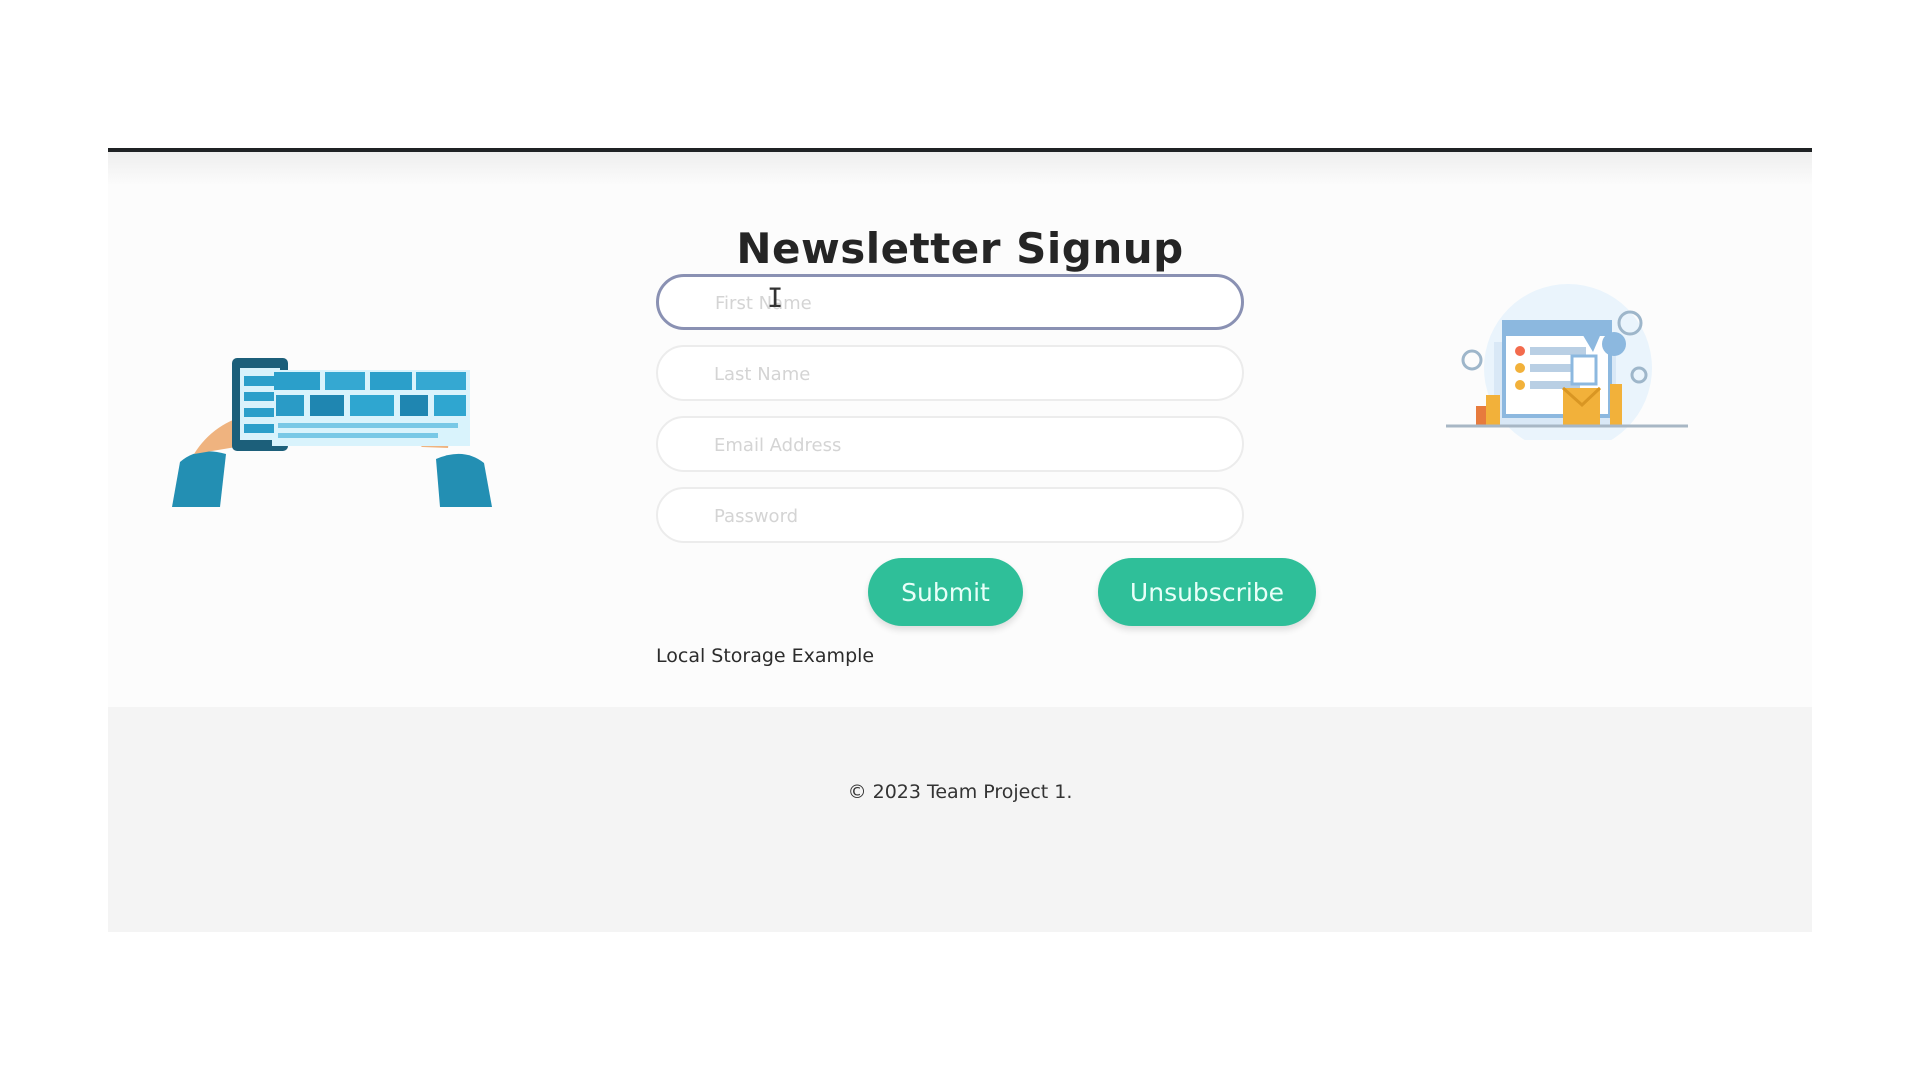  Describe the element at coordinates (945, 592) in the screenshot. I see `submit-button: Submit` at that location.